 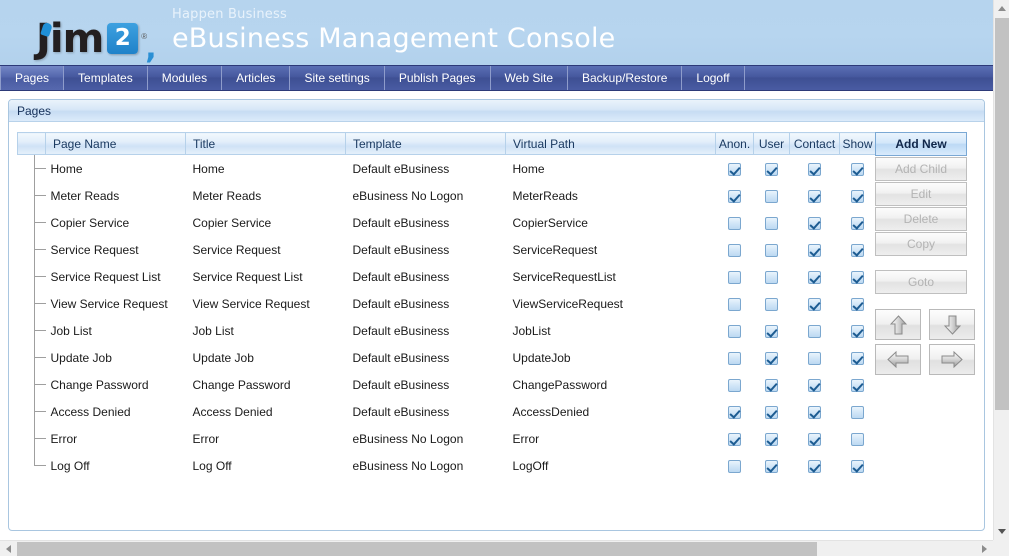 I want to click on column-header-template: Template, so click(x=425, y=143).